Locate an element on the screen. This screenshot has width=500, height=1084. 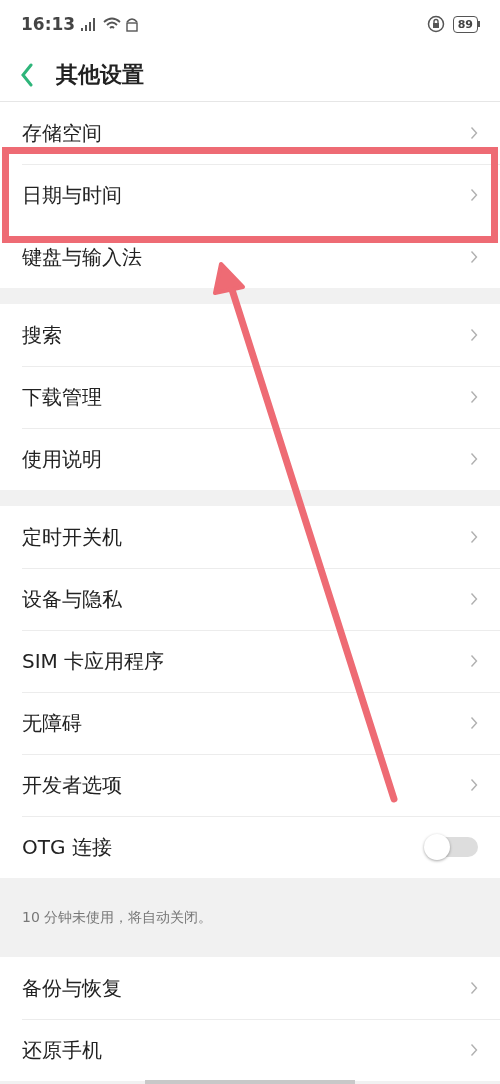
setting-row: 搜索 is located at coordinates (250, 335).